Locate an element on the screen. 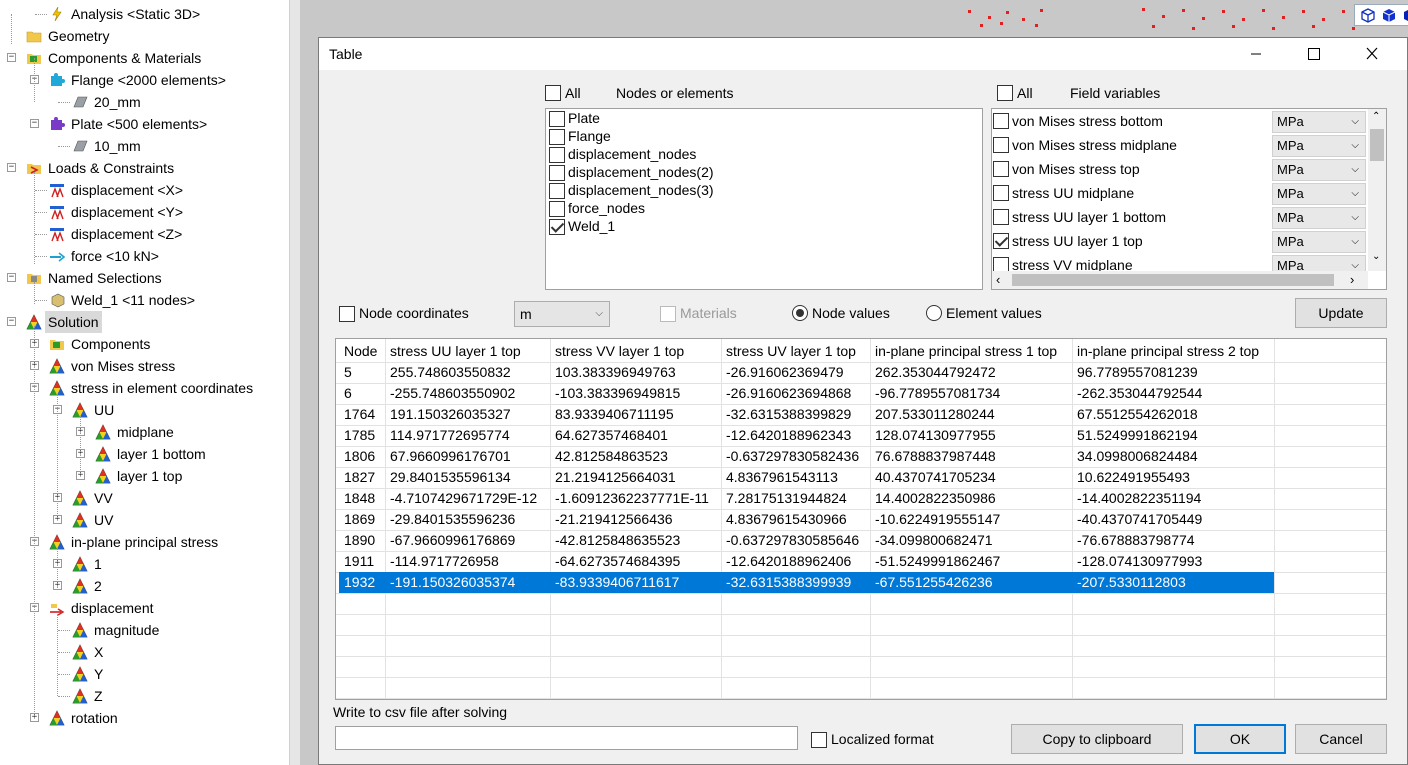 The width and height of the screenshot is (1408, 765). tree-item: Analysis <Static 3D> is located at coordinates (144, 14).